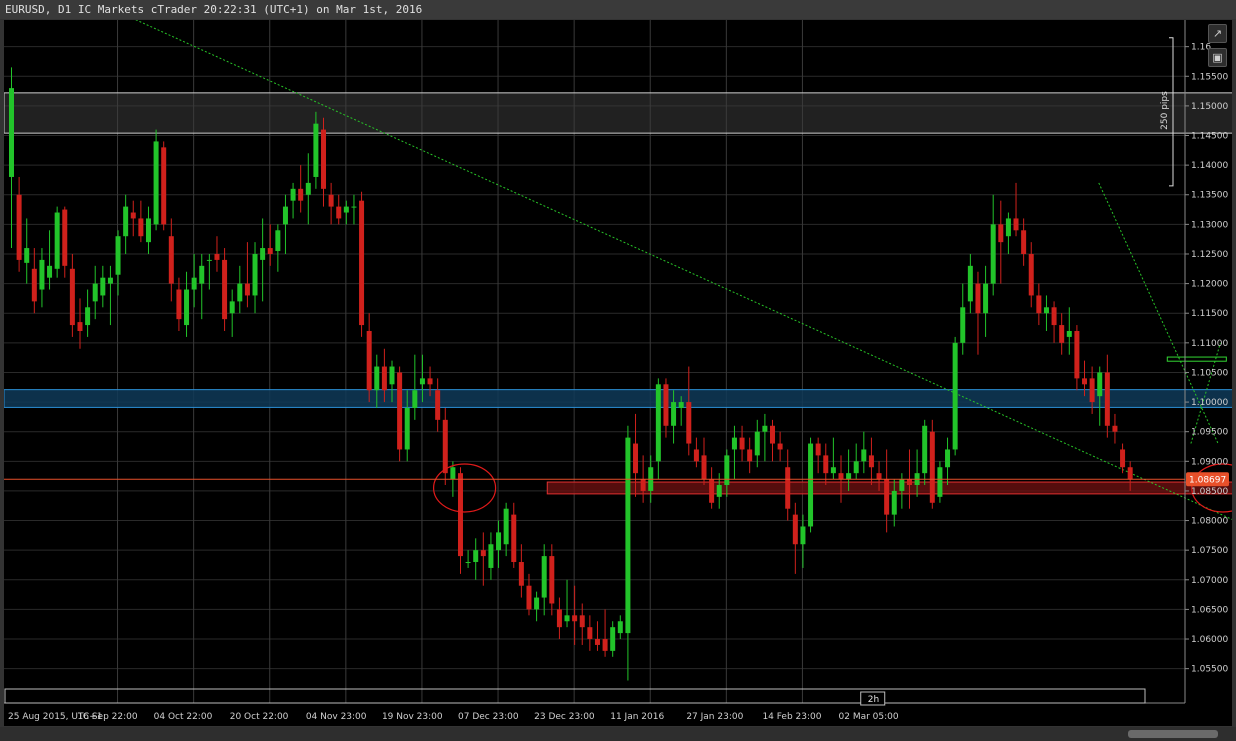 The height and width of the screenshot is (741, 1236). What do you see at coordinates (1209, 670) in the screenshot?
I see `y-tick-label: 1.05500` at bounding box center [1209, 670].